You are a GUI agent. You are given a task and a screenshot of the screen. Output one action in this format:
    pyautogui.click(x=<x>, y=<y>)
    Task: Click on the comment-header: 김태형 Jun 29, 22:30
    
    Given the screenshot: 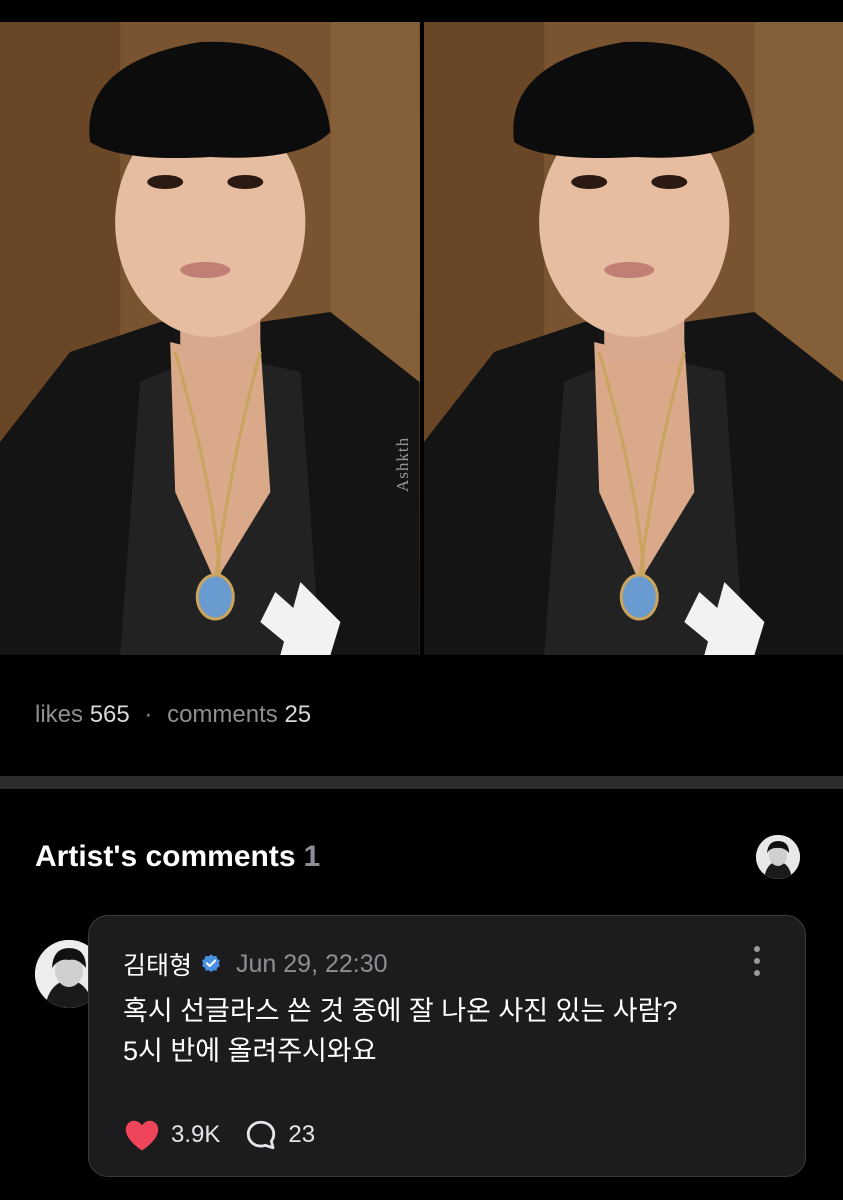 What is the action you would take?
    pyautogui.click(x=255, y=964)
    